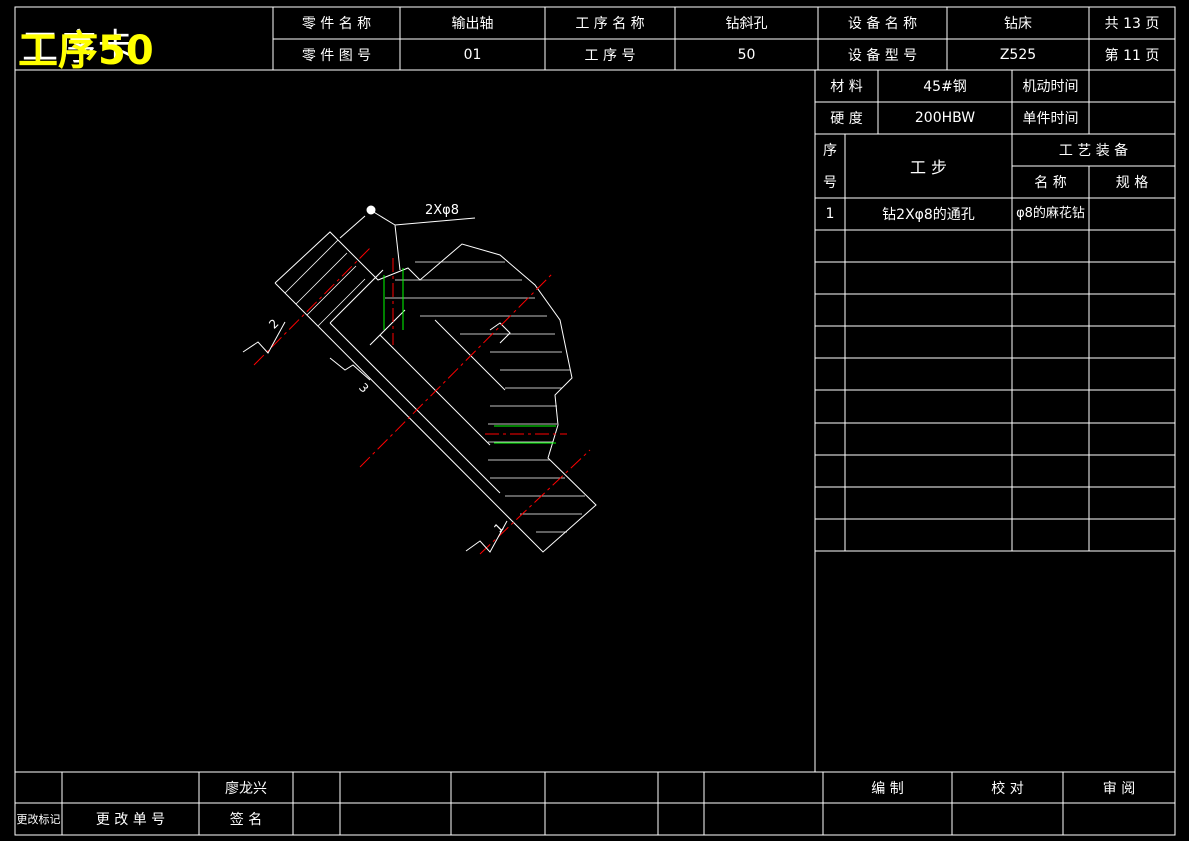 The image size is (1189, 841). I want to click on hardness-value: 200HBW, so click(945, 118).